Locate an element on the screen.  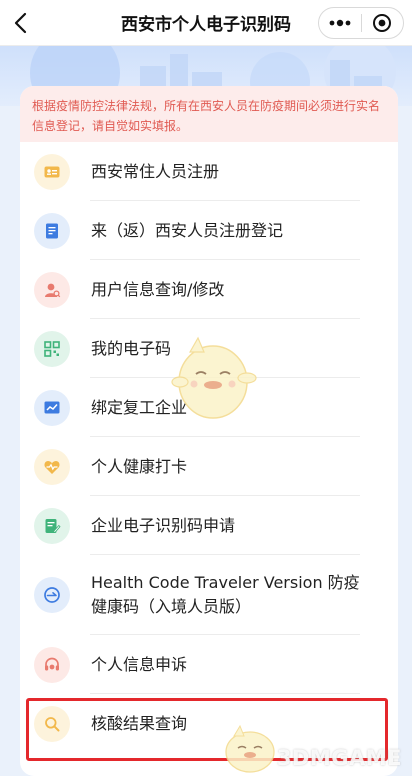
watermark-text: 3DMGAME is located at coordinates (339, 758).